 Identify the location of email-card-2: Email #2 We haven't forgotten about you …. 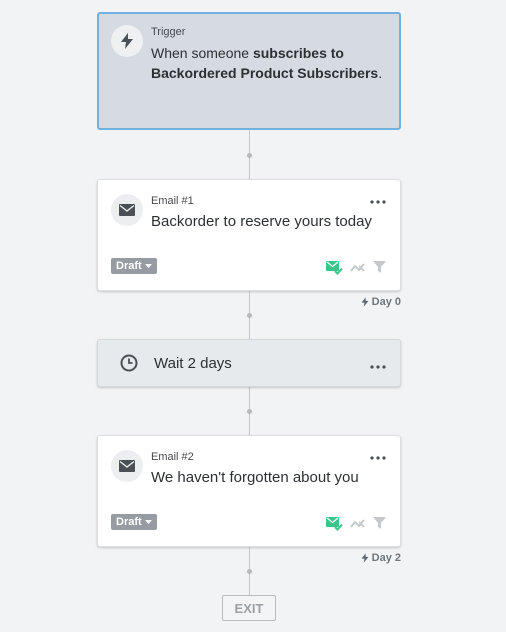
(249, 491).